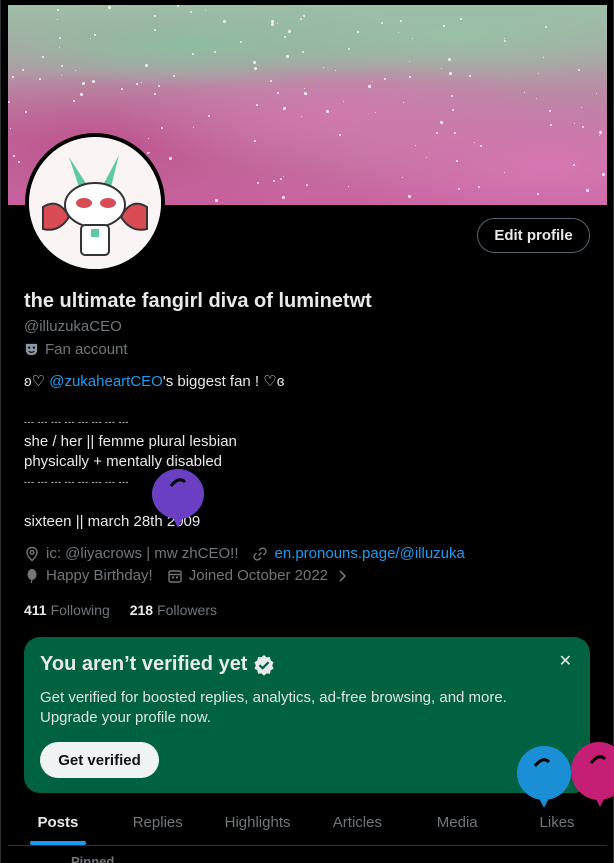 The height and width of the screenshot is (863, 614). What do you see at coordinates (37, 381) in the screenshot?
I see `bio-prefix: ʚ♡` at bounding box center [37, 381].